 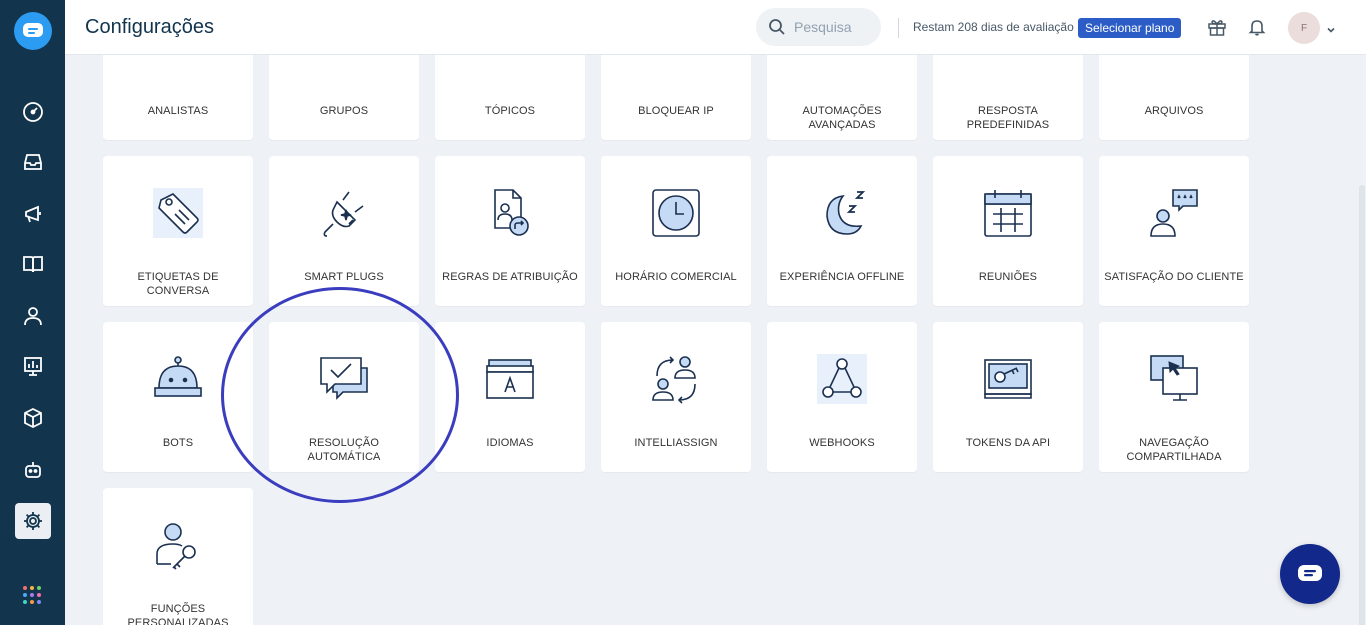 I want to click on tile-smart-plugs: SMART PLUGS, so click(x=344, y=231).